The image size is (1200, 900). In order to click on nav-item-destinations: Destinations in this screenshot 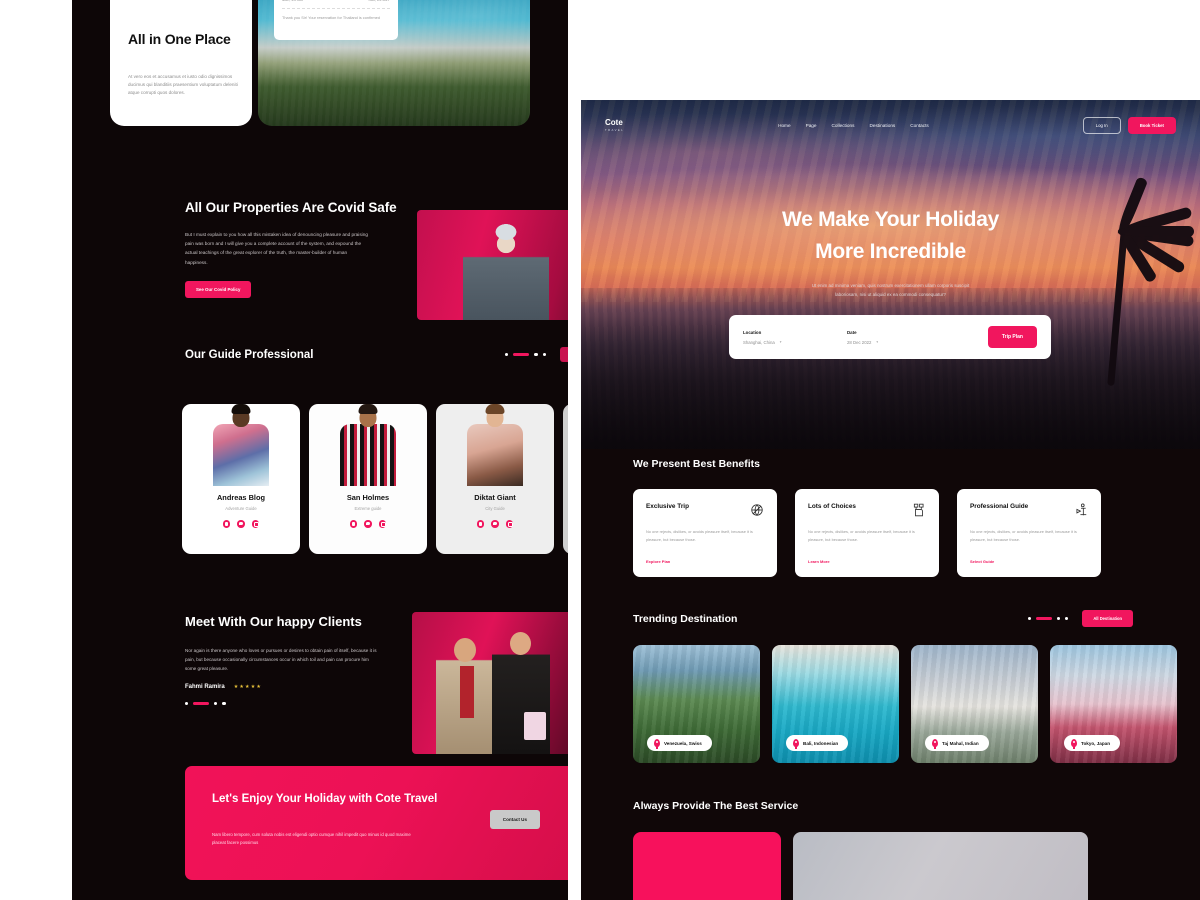, I will do `click(882, 125)`.